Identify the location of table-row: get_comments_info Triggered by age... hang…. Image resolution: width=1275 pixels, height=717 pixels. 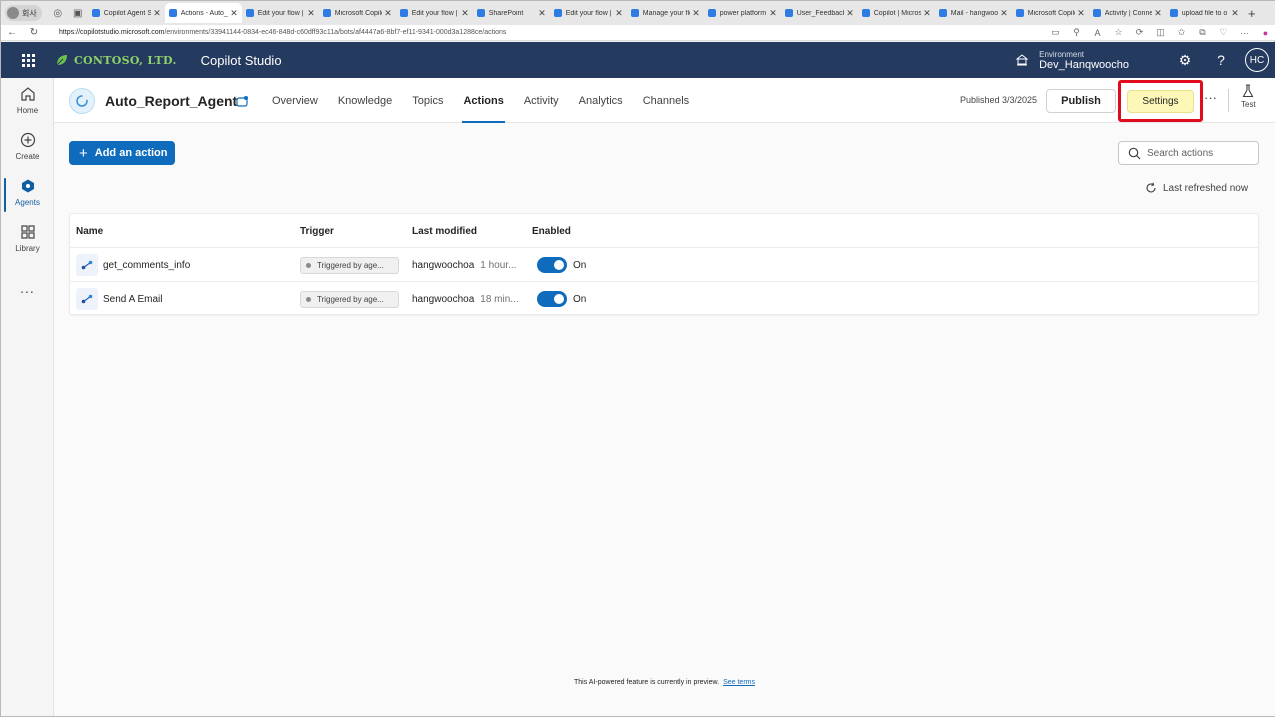
(664, 265).